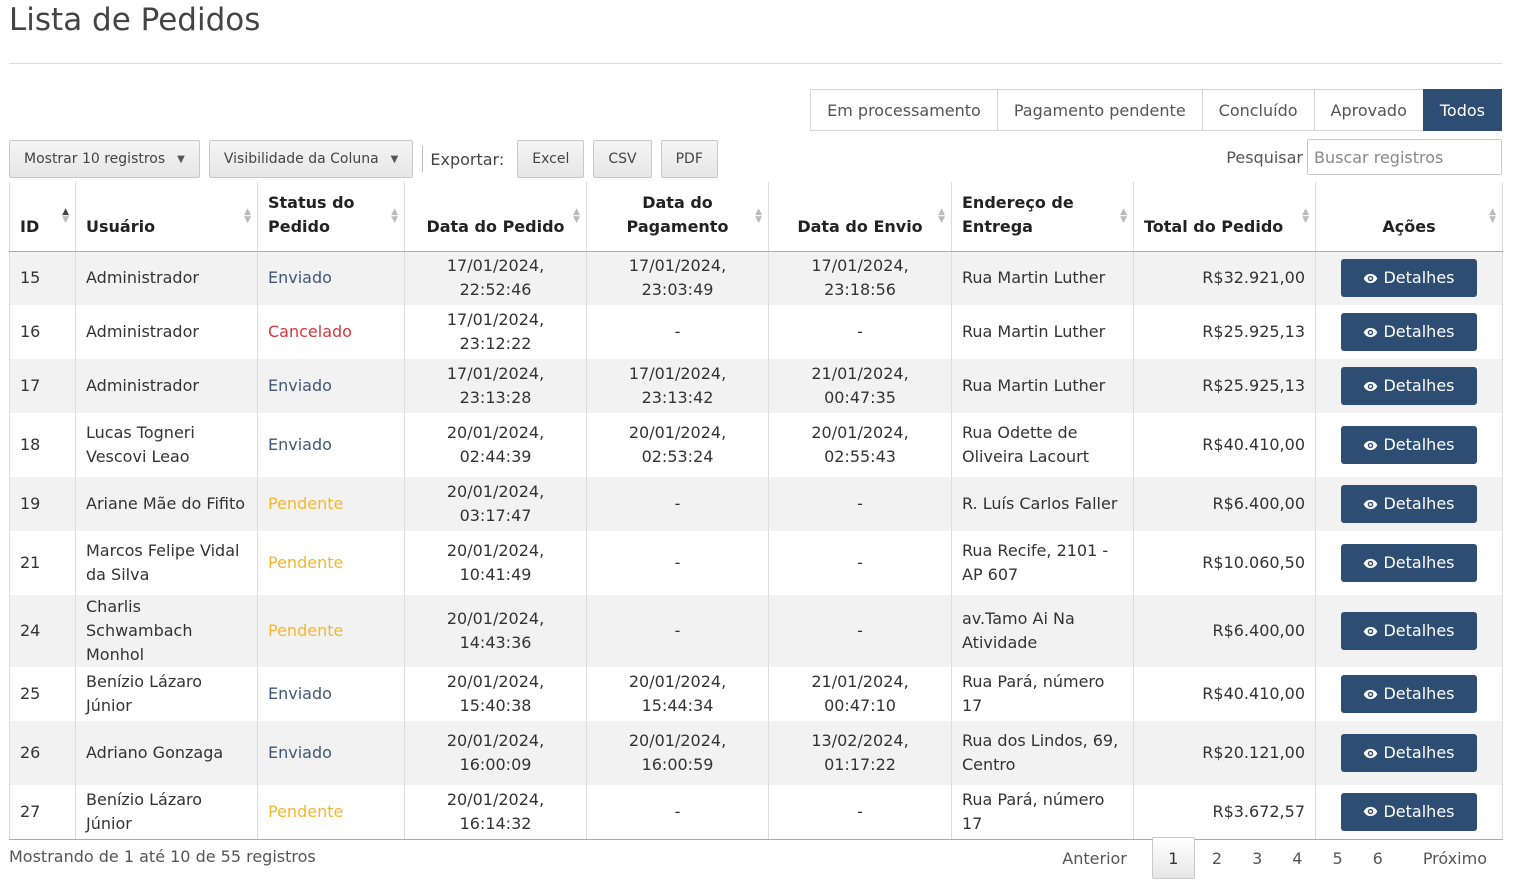  What do you see at coordinates (331, 217) in the screenshot?
I see `column-header-status: Status do Pedido ▲ ▼` at bounding box center [331, 217].